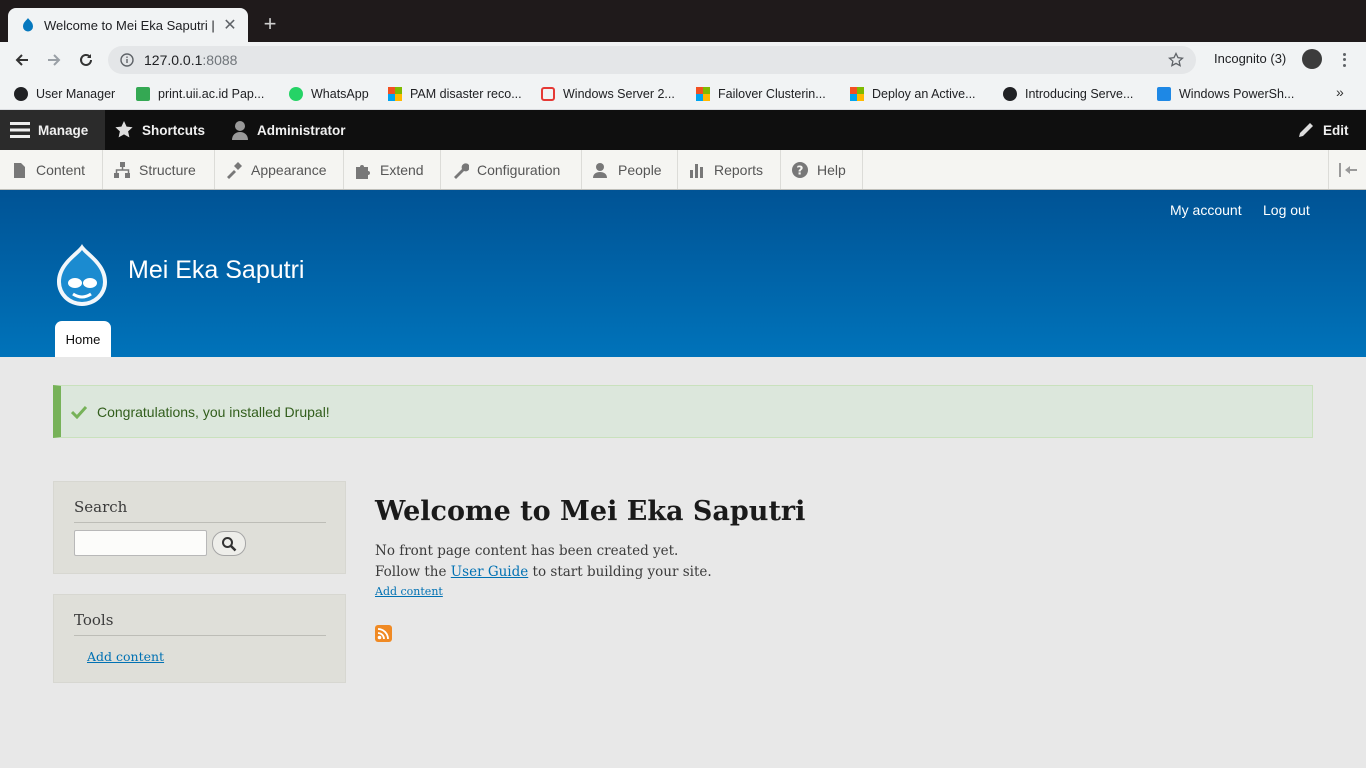  I want to click on bookmark-item: User Manager, so click(64, 94).